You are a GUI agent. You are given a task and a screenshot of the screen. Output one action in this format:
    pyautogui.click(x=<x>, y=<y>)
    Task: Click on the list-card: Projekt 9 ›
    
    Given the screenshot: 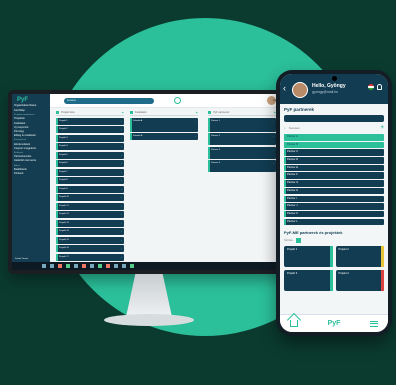 What is the action you would take?
    pyautogui.click(x=90, y=189)
    